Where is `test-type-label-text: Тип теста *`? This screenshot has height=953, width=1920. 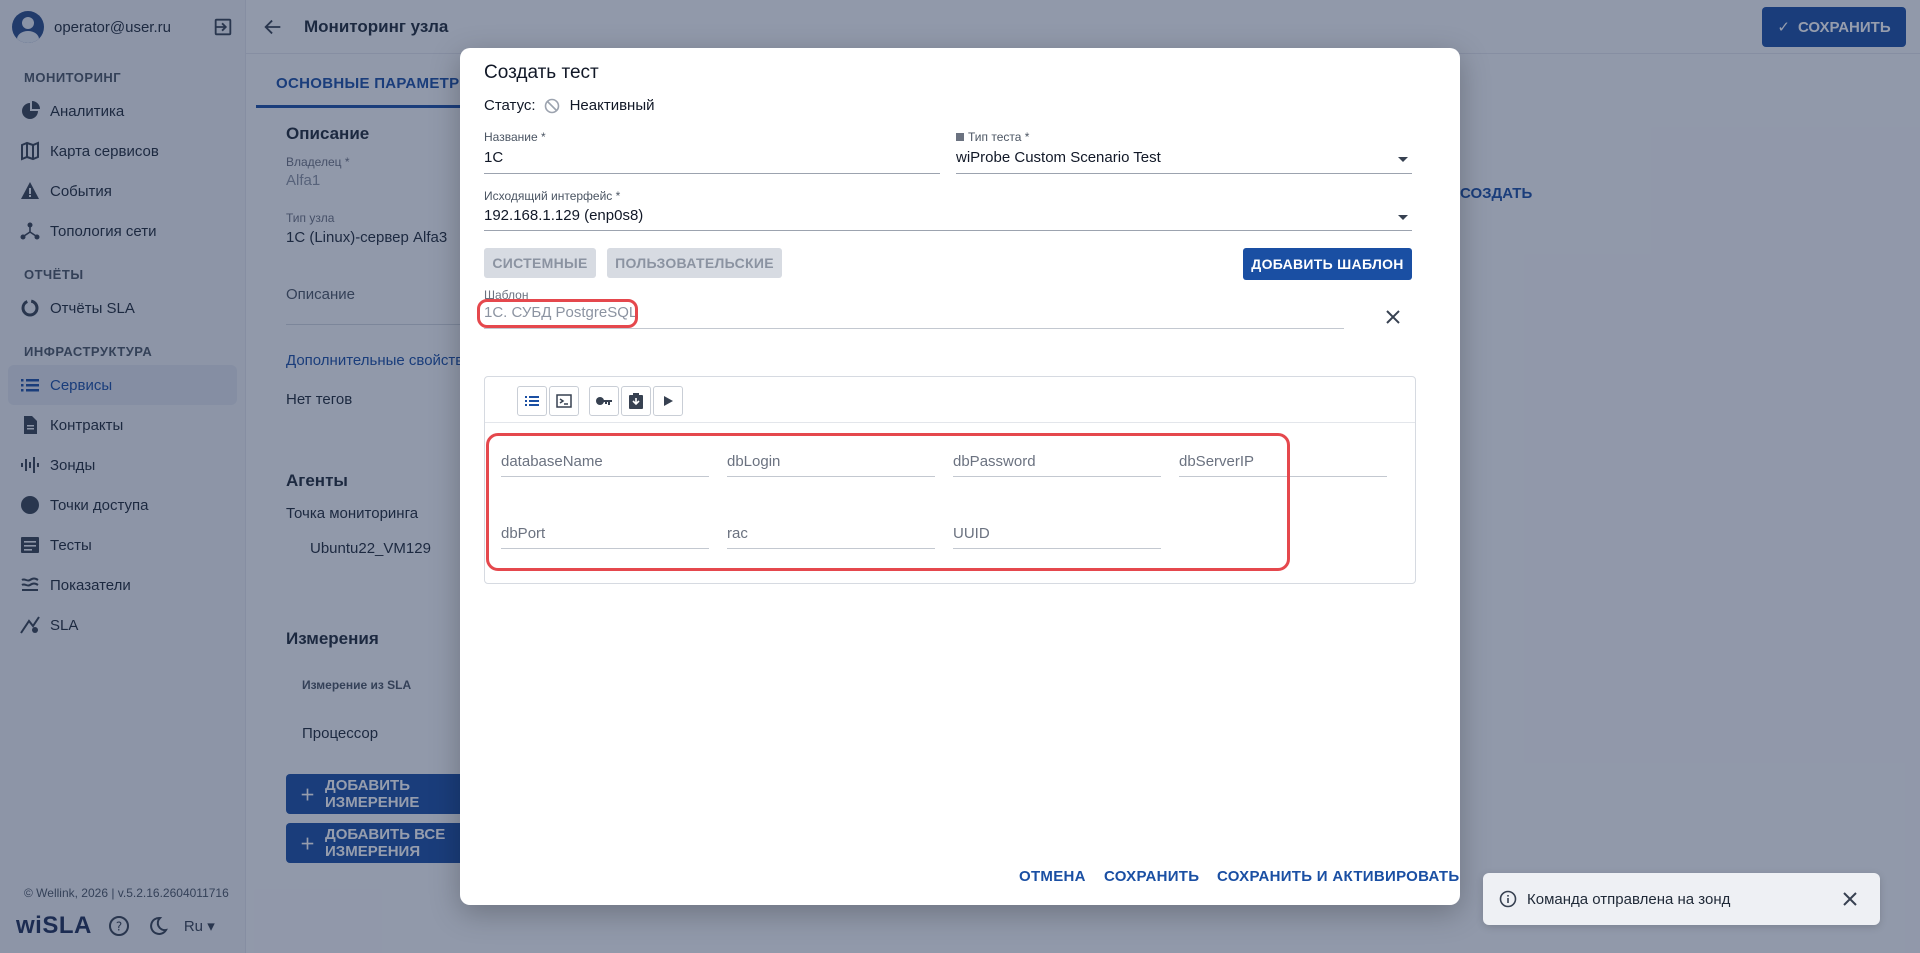
test-type-label-text: Тип теста * is located at coordinates (999, 137).